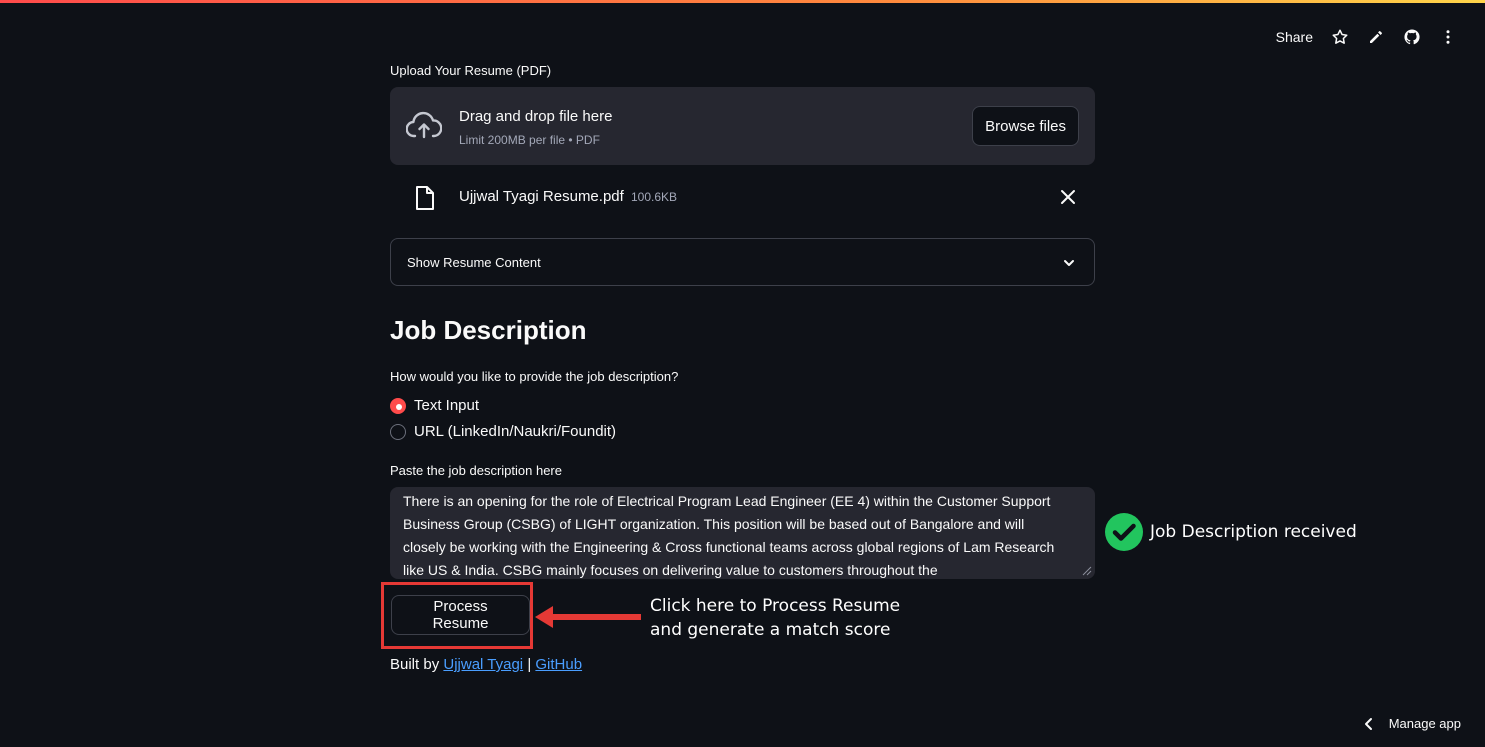 This screenshot has height=747, width=1485. I want to click on jd-received-text: Job Description received, so click(1253, 532).